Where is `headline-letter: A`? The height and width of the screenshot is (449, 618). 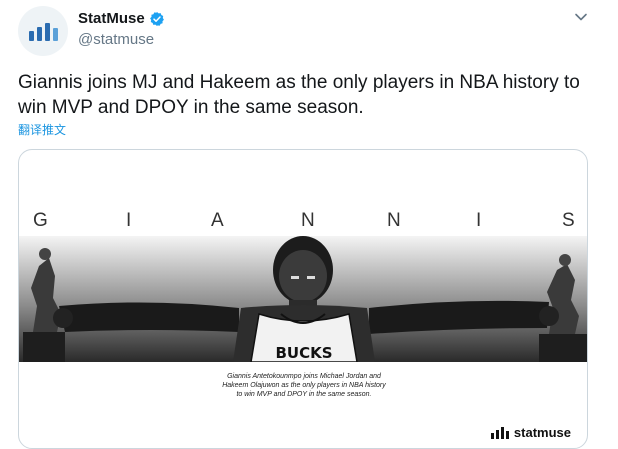
headline-letter: A is located at coordinates (217, 220).